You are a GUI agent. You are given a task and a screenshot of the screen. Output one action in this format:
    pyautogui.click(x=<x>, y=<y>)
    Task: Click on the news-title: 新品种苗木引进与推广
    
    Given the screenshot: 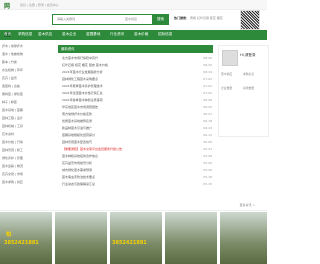 What is the action you would take?
    pyautogui.click(x=77, y=128)
    